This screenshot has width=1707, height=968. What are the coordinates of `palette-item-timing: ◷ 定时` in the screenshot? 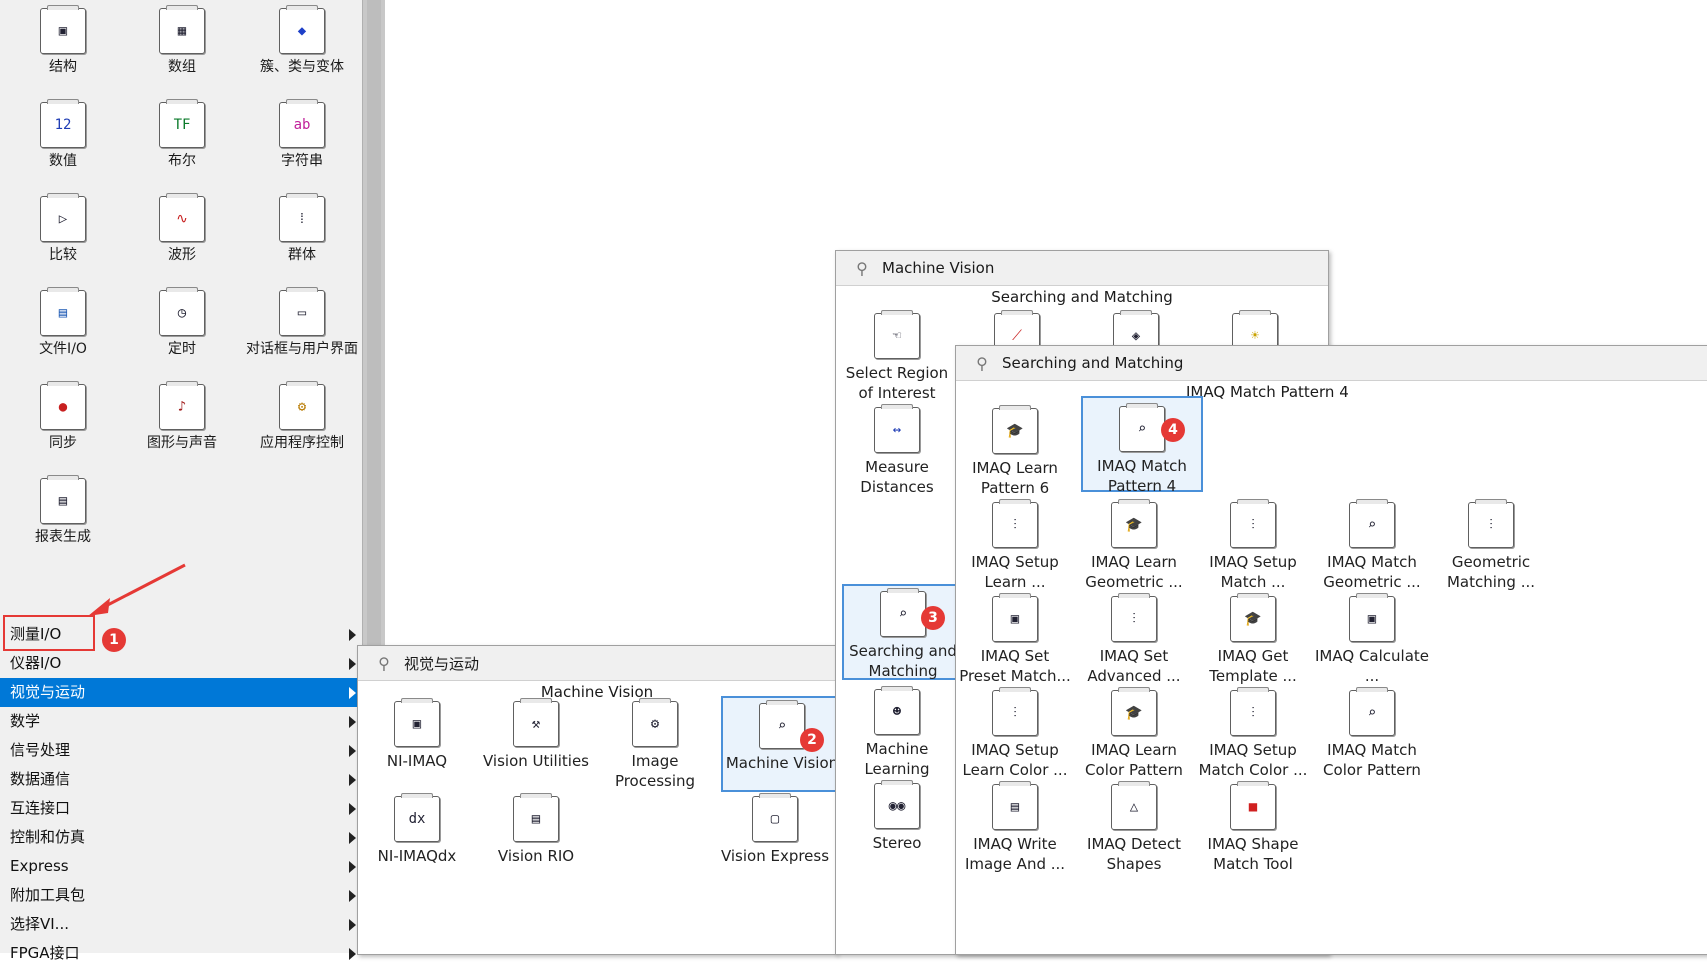 It's located at (182, 323).